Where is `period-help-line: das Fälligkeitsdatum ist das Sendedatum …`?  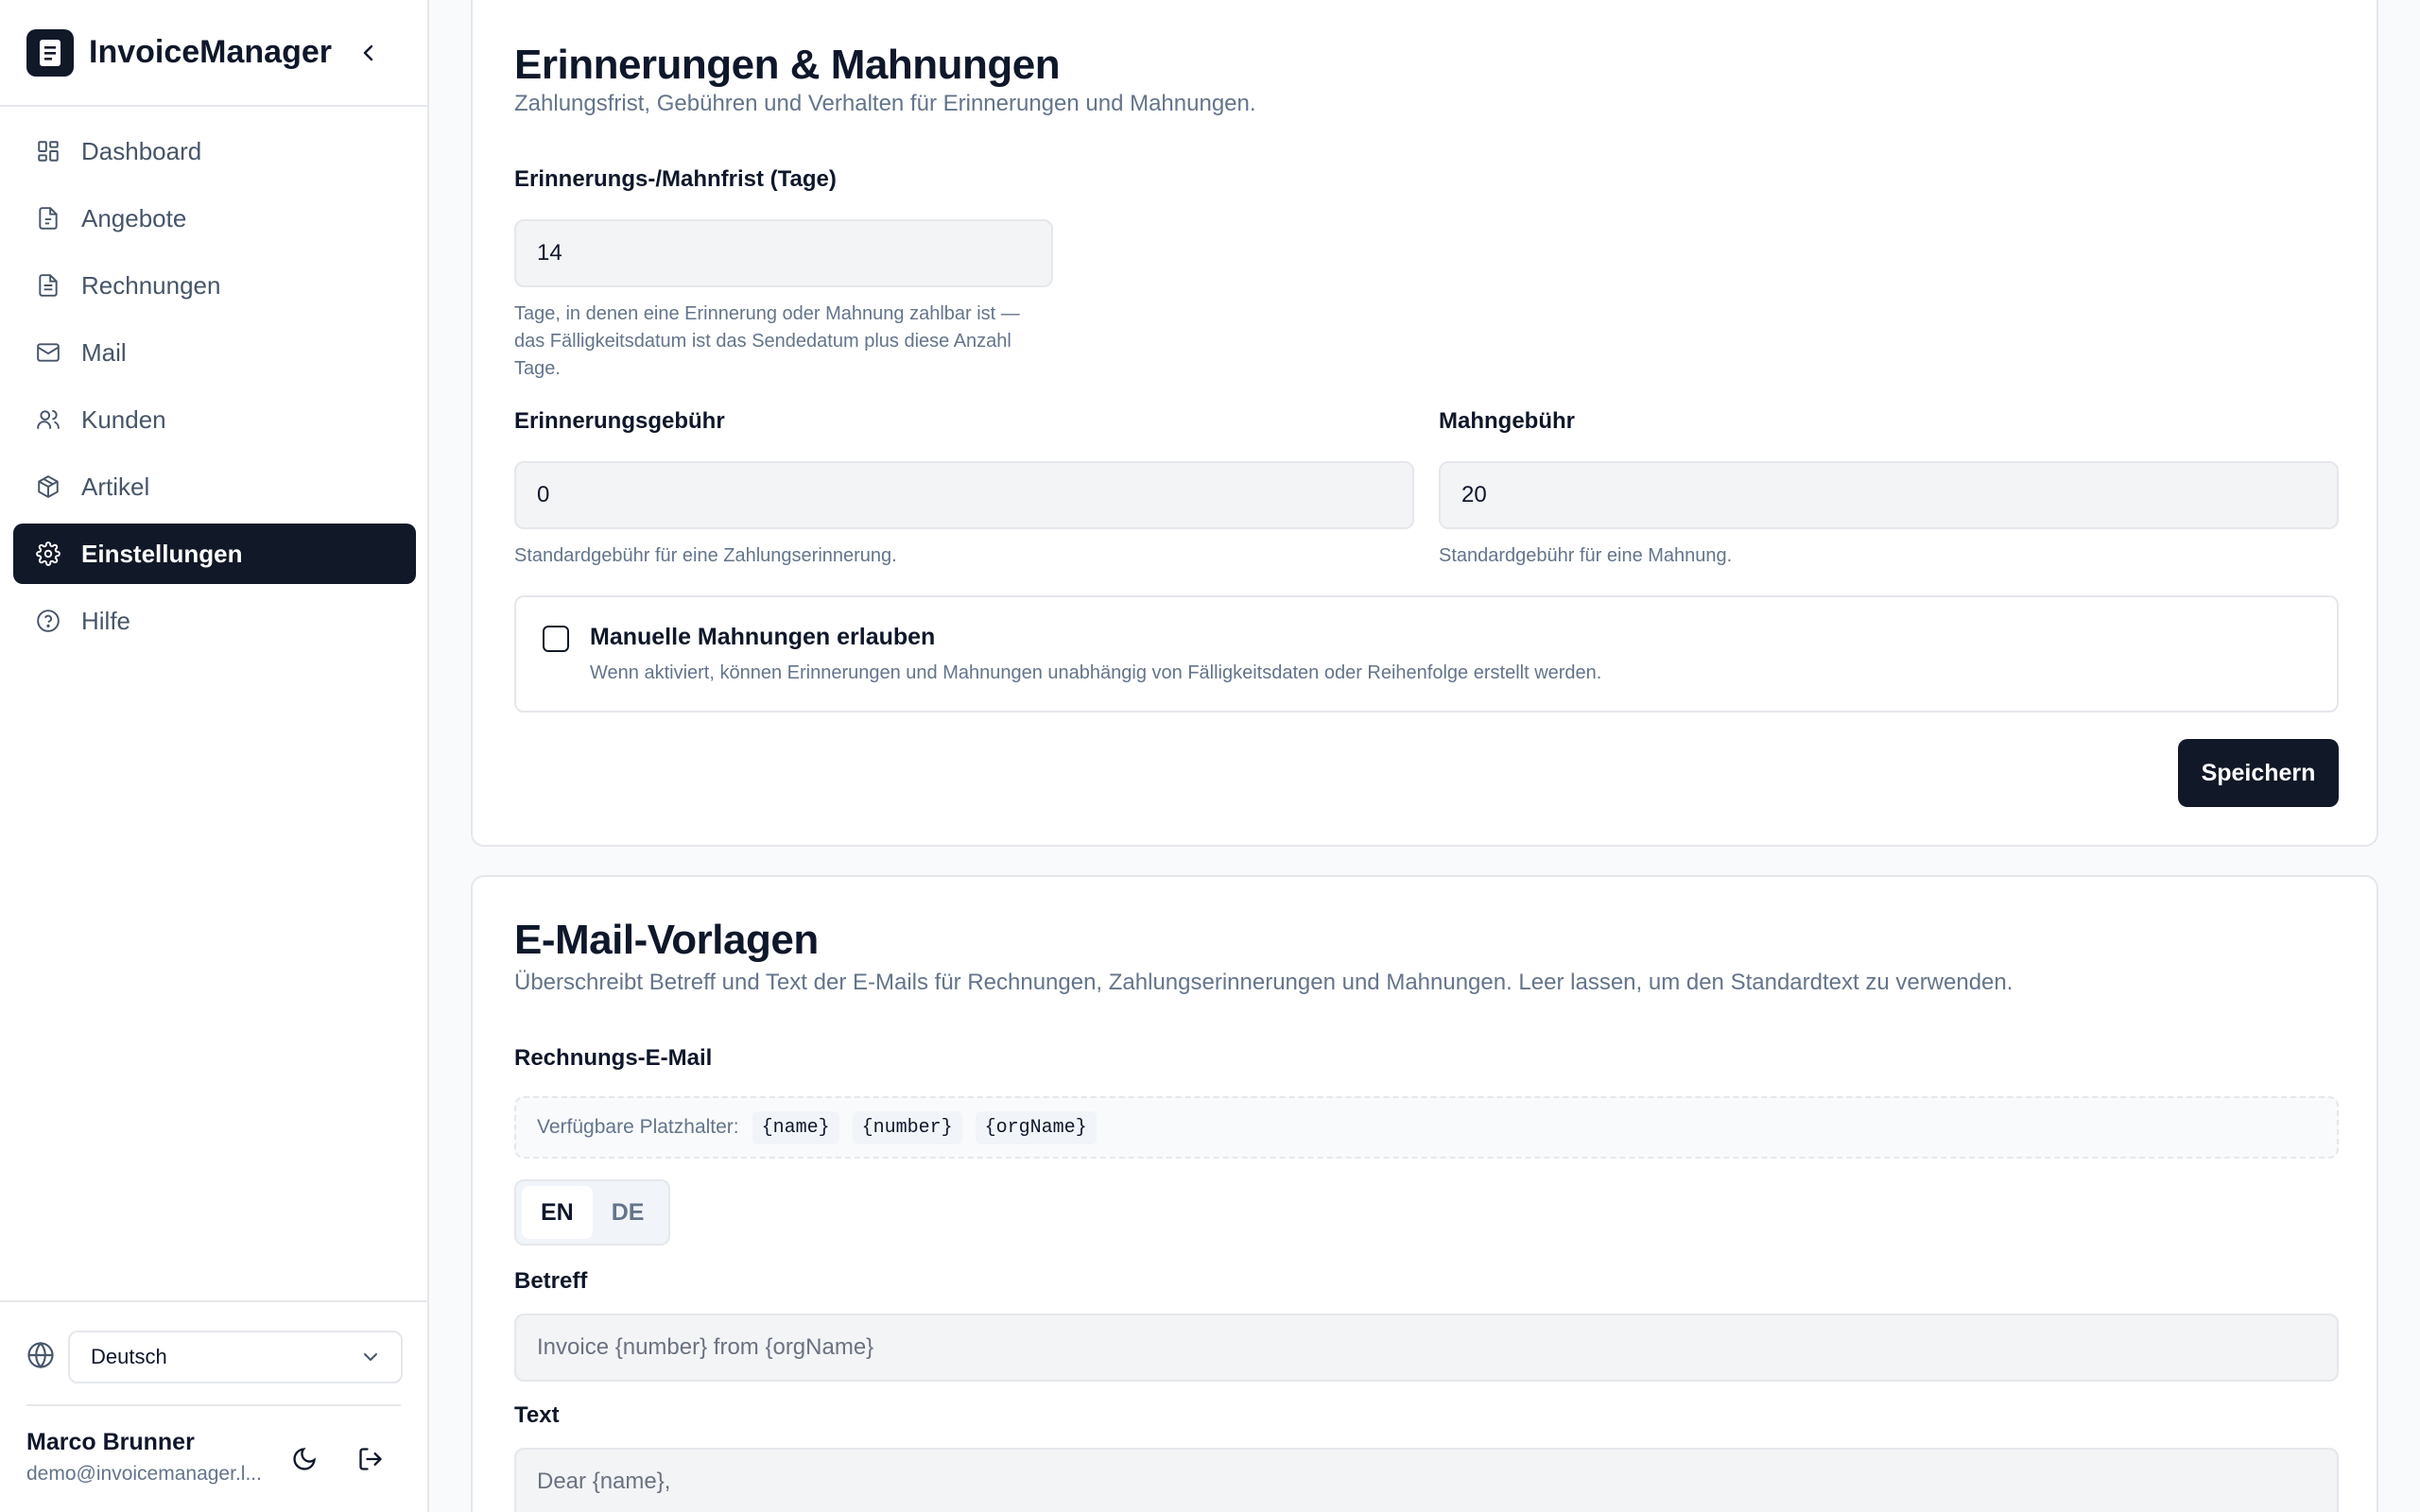
period-help-line: das Fälligkeitsdatum ist das Sendedatum … is located at coordinates (762, 341).